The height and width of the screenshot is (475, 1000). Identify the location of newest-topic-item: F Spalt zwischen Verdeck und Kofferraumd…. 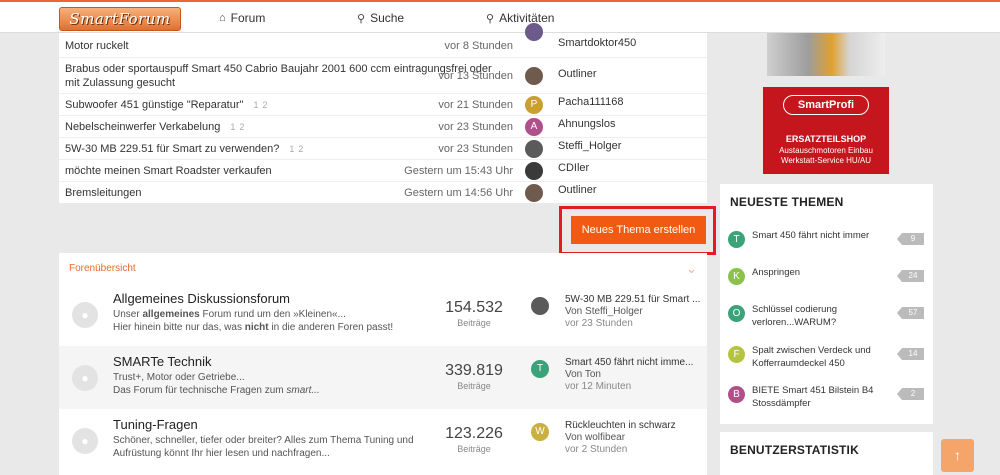
(828, 359).